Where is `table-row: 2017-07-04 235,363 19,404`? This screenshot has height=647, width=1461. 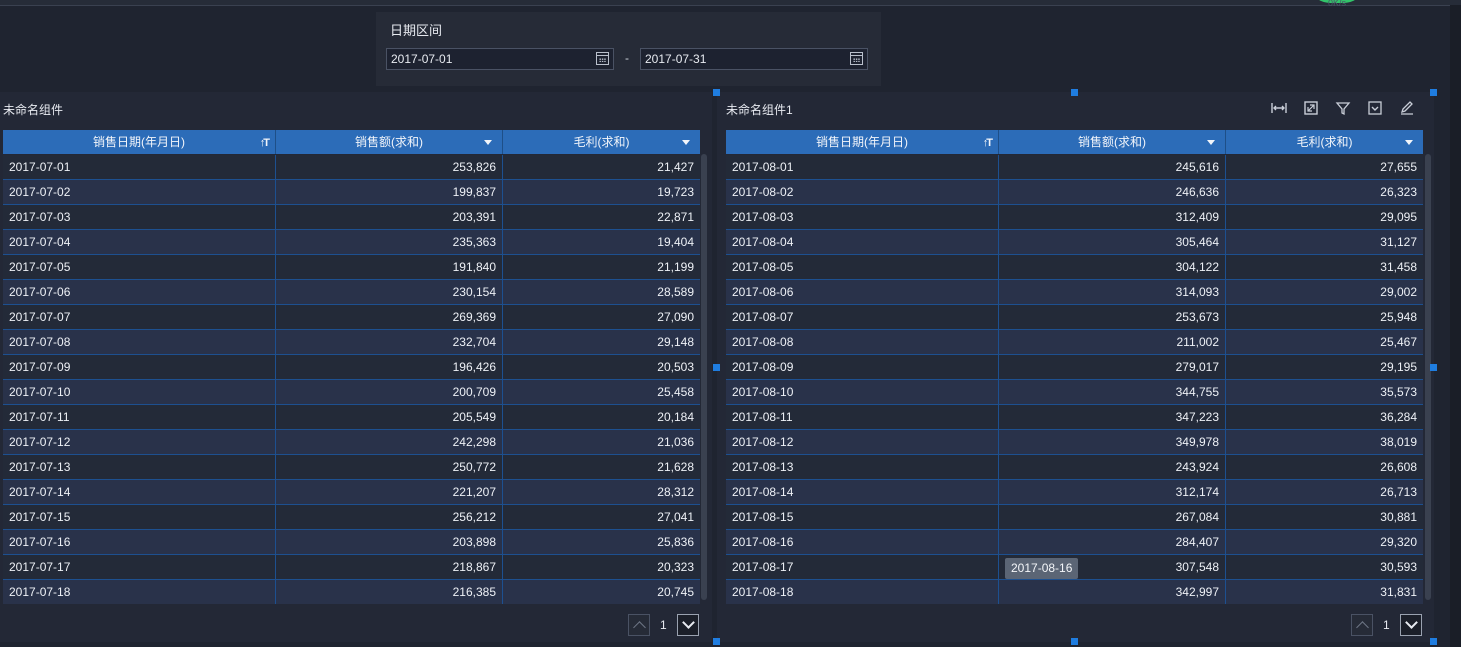
table-row: 2017-07-04 235,363 19,404 is located at coordinates (351, 242).